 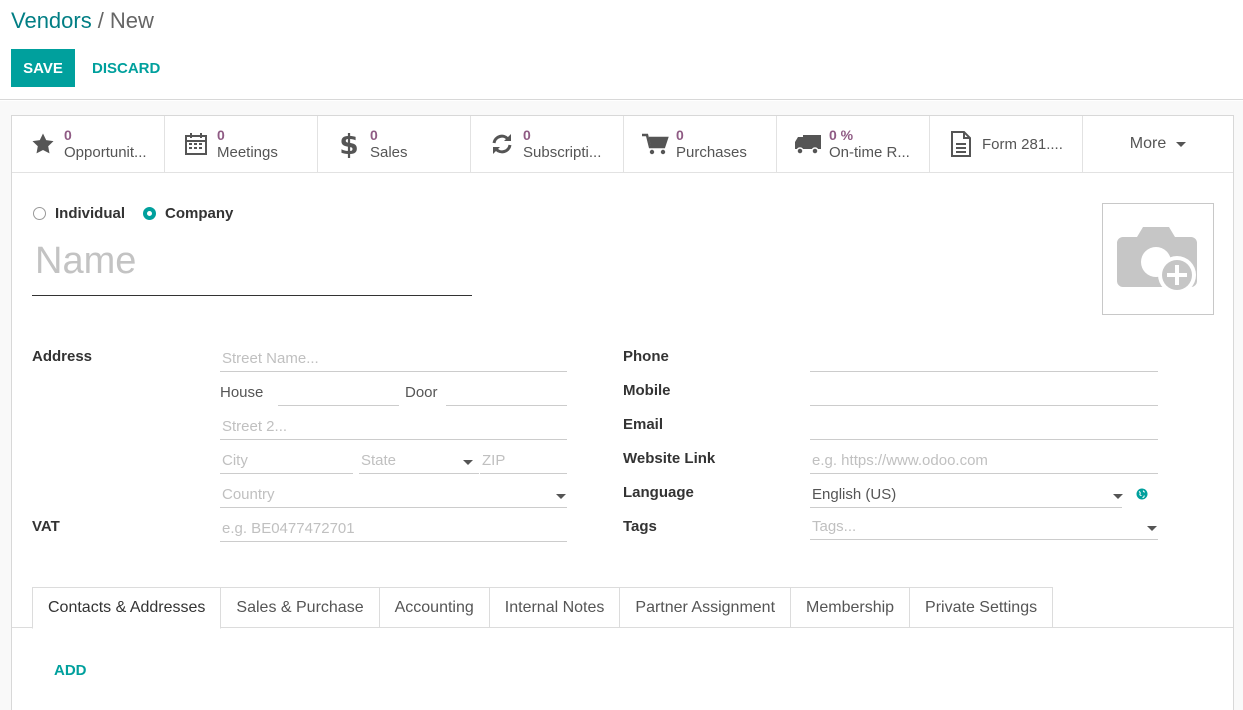 I want to click on cart-icon, so click(x=655, y=144).